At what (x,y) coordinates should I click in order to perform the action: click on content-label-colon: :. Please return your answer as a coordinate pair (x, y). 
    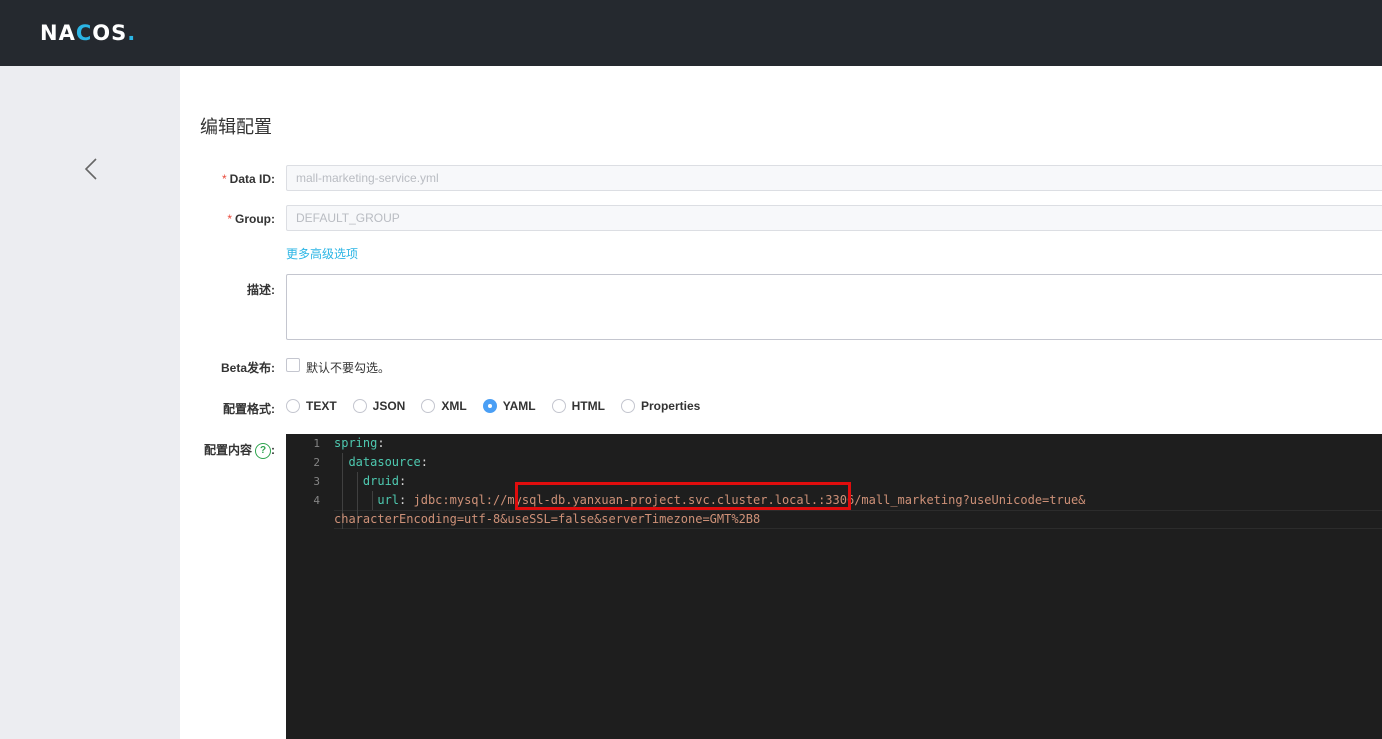
    Looking at the image, I should click on (273, 450).